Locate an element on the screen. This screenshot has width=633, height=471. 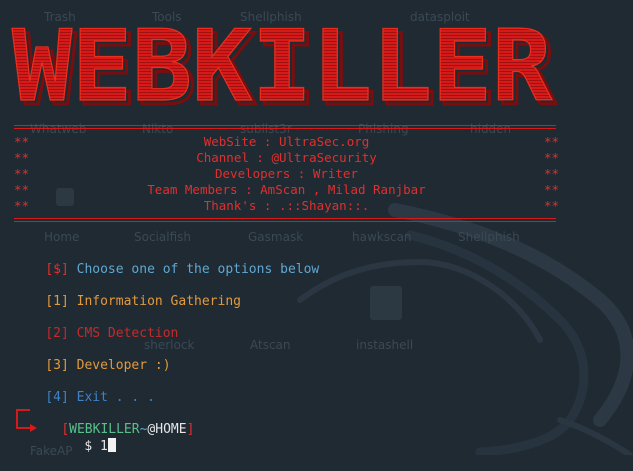
menu-item-label: Information Gathering is located at coordinates (154, 301).